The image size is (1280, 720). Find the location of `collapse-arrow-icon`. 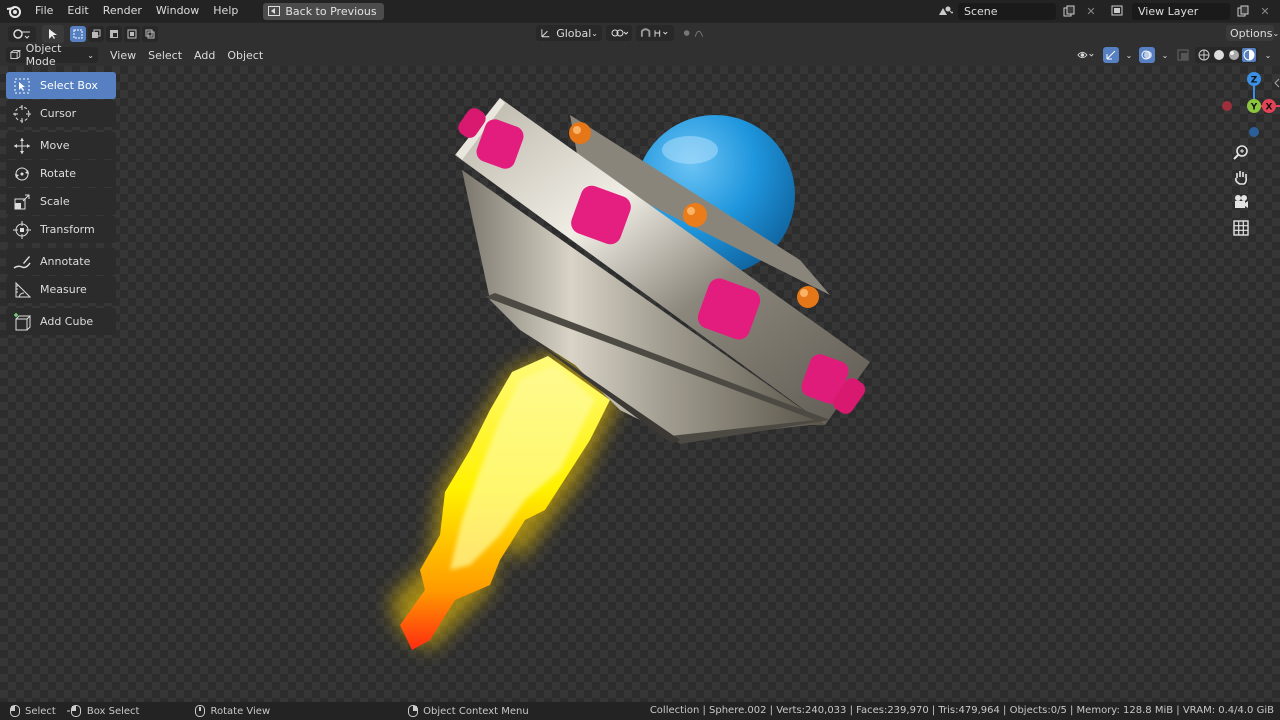

collapse-arrow-icon is located at coordinates (1275, 83).